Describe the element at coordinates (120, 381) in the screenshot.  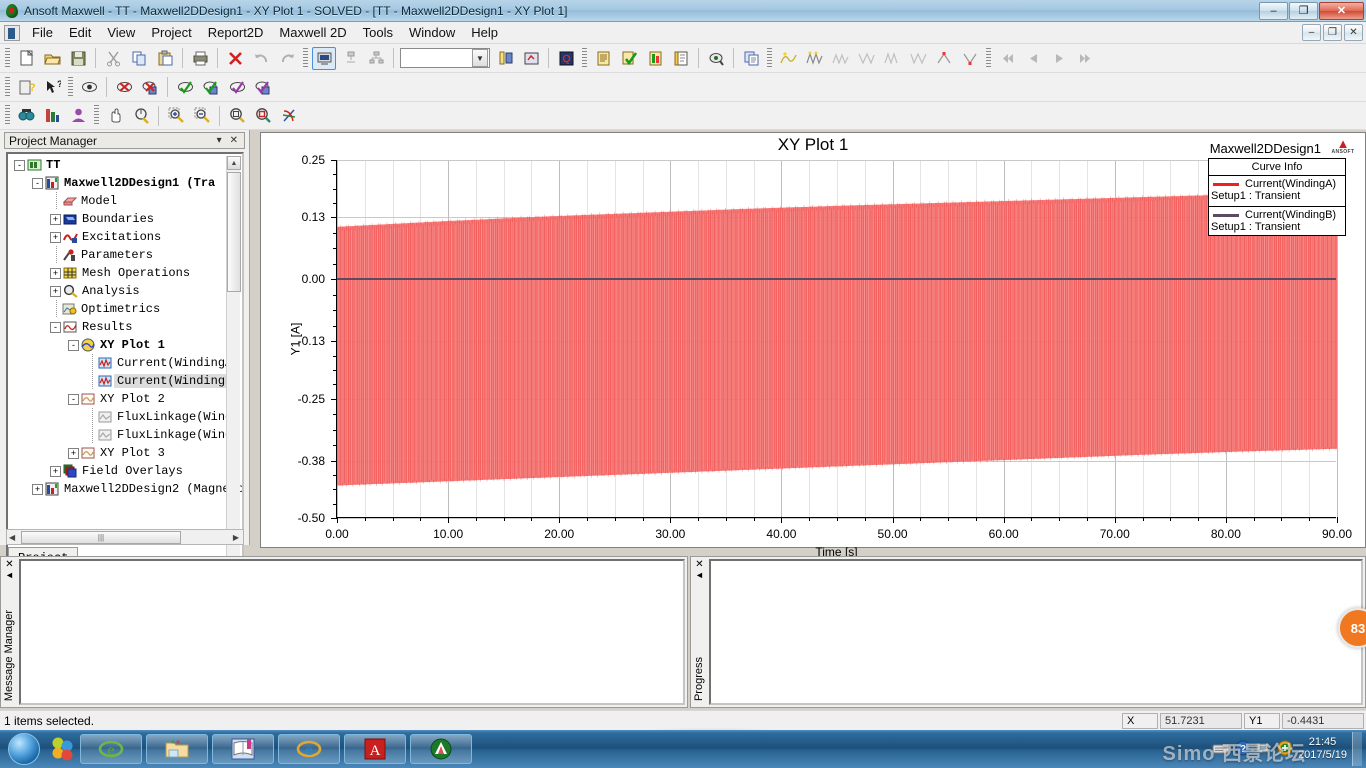
I see `tree-item-current-windingb: Current(WindingB` at that location.